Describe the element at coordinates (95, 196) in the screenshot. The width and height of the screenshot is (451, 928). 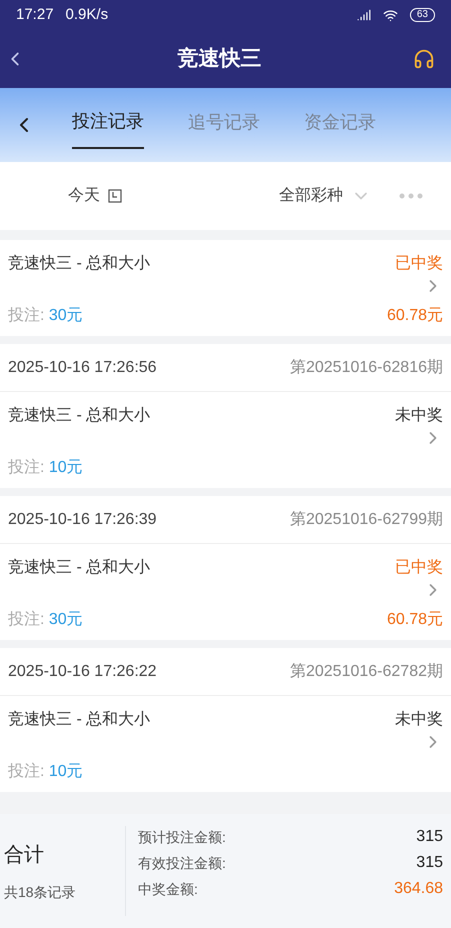
I see `date-filter: 今天` at that location.